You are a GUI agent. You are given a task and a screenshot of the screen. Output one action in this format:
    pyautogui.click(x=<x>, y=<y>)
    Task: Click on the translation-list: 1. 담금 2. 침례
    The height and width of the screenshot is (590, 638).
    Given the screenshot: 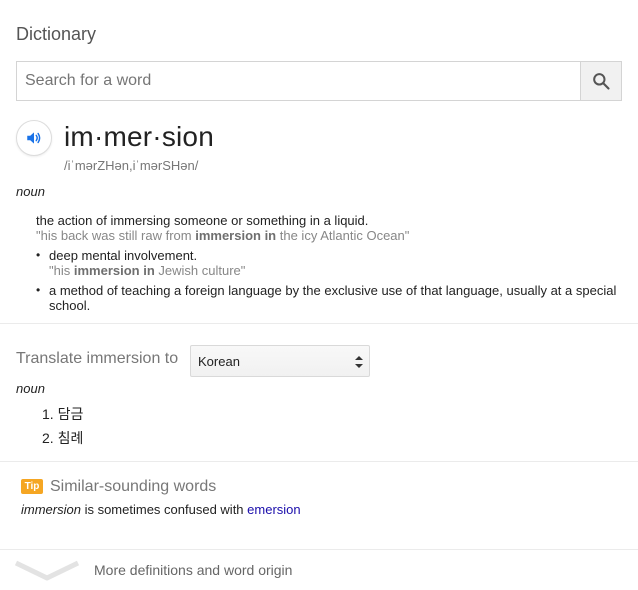 What is the action you would take?
    pyautogui.click(x=62, y=430)
    